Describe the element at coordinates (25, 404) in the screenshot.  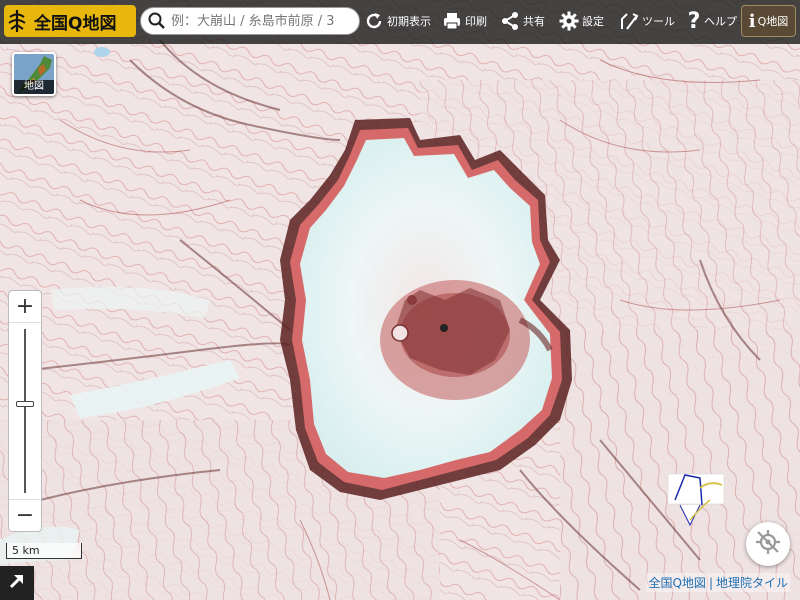
I see `zoom-slider-handle` at that location.